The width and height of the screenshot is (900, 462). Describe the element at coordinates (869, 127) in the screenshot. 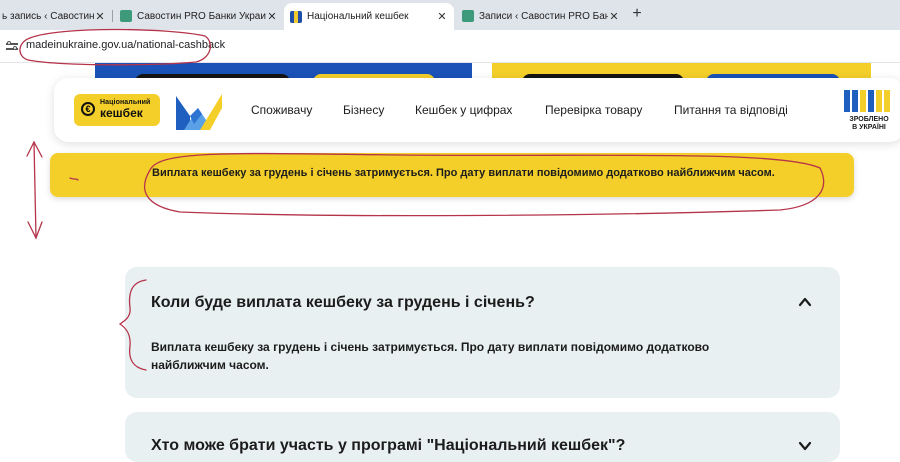

I see `made-line2: В УКРАЇНІ` at that location.